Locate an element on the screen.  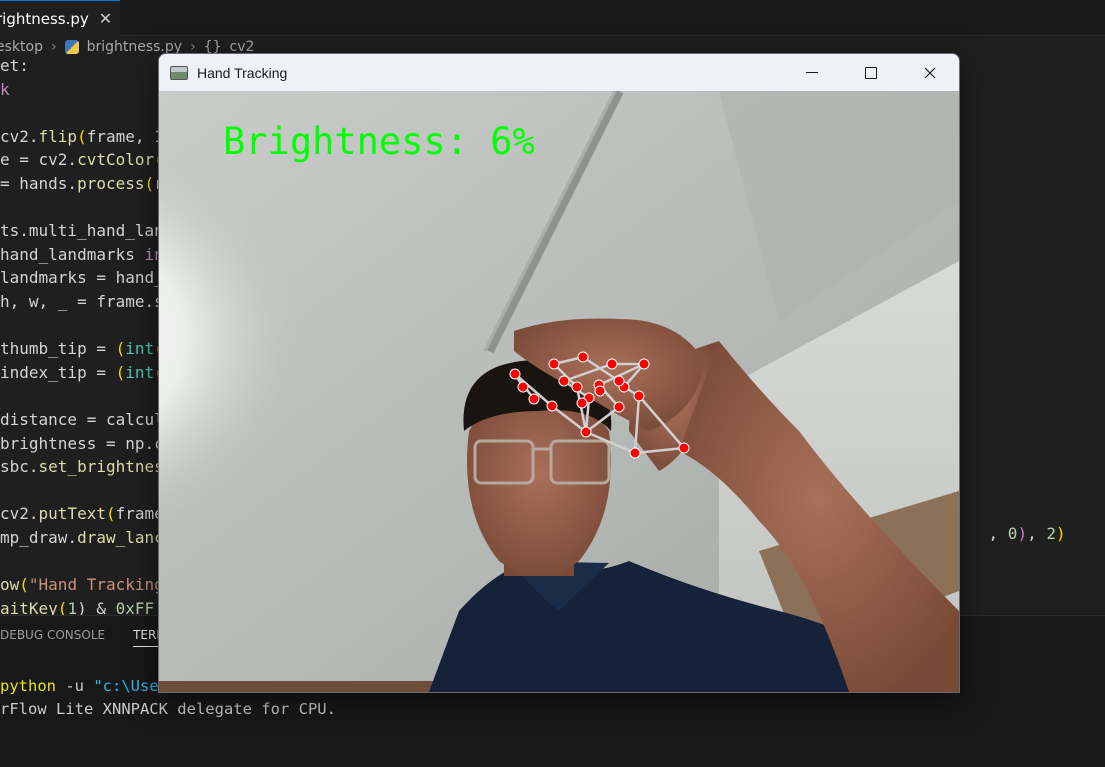
code-token: frame, 1 is located at coordinates (125, 136).